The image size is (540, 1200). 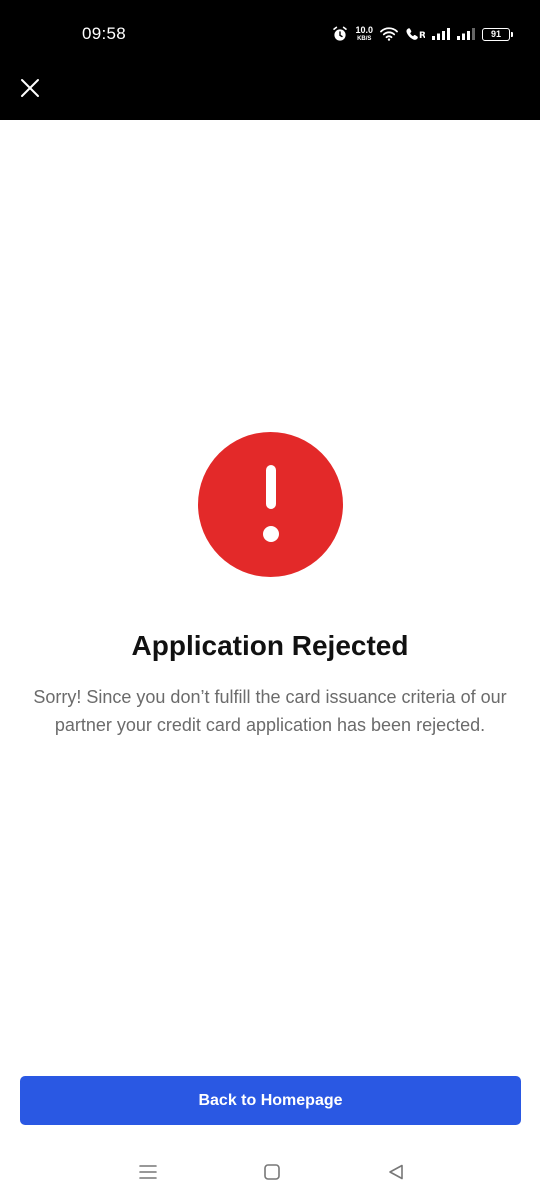 What do you see at coordinates (497, 34) in the screenshot?
I see `battery-indicator: 91` at bounding box center [497, 34].